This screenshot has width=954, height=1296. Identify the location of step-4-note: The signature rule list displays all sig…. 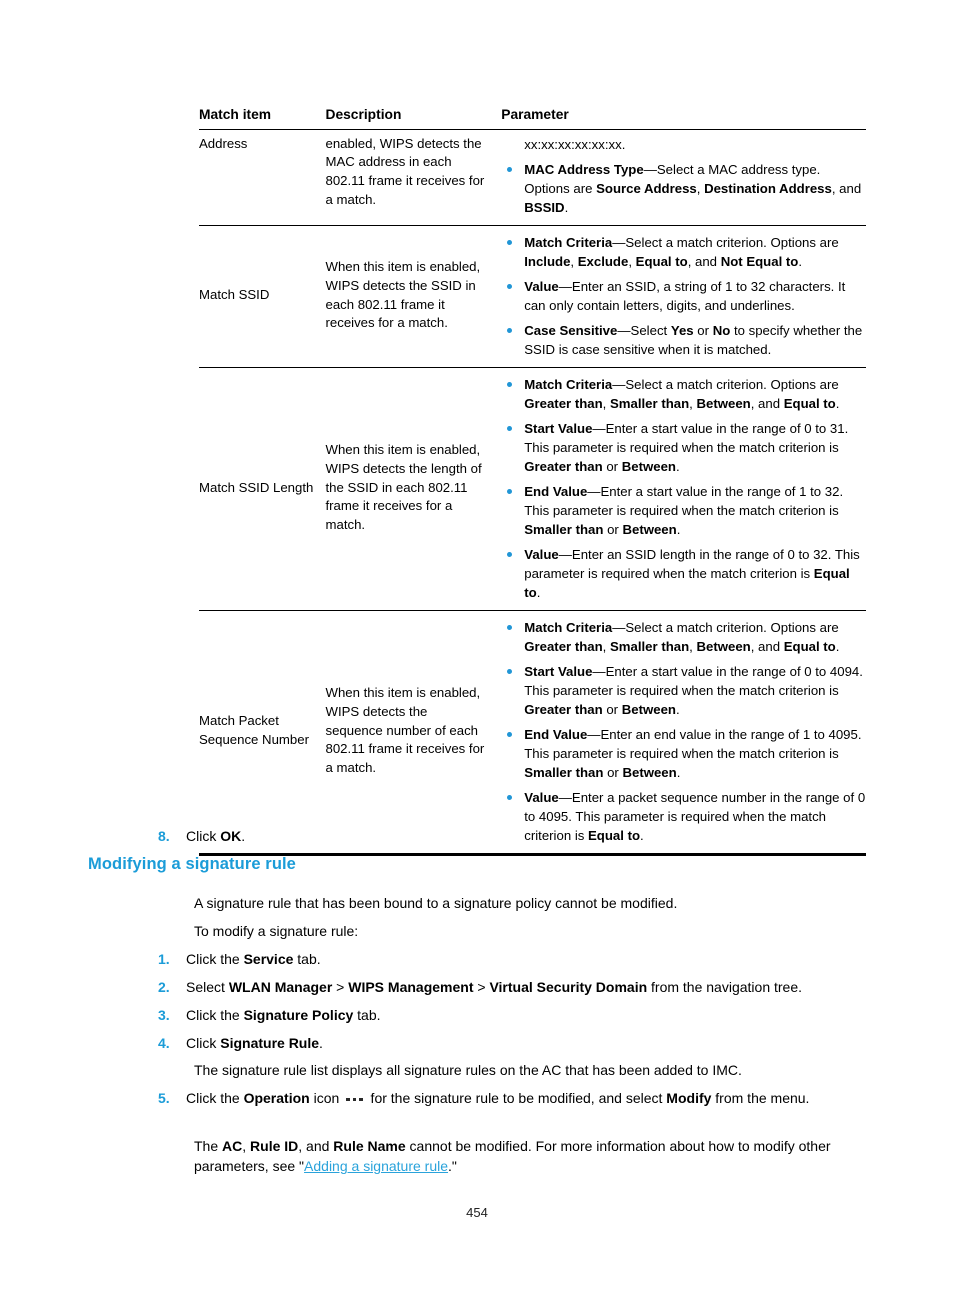
(468, 1070).